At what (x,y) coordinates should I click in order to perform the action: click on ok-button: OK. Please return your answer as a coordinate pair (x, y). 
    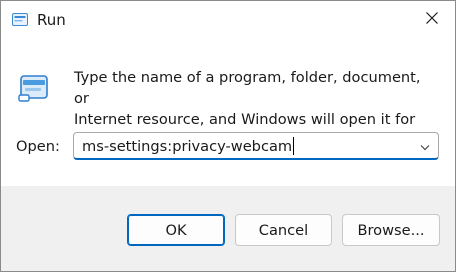
    Looking at the image, I should click on (176, 230).